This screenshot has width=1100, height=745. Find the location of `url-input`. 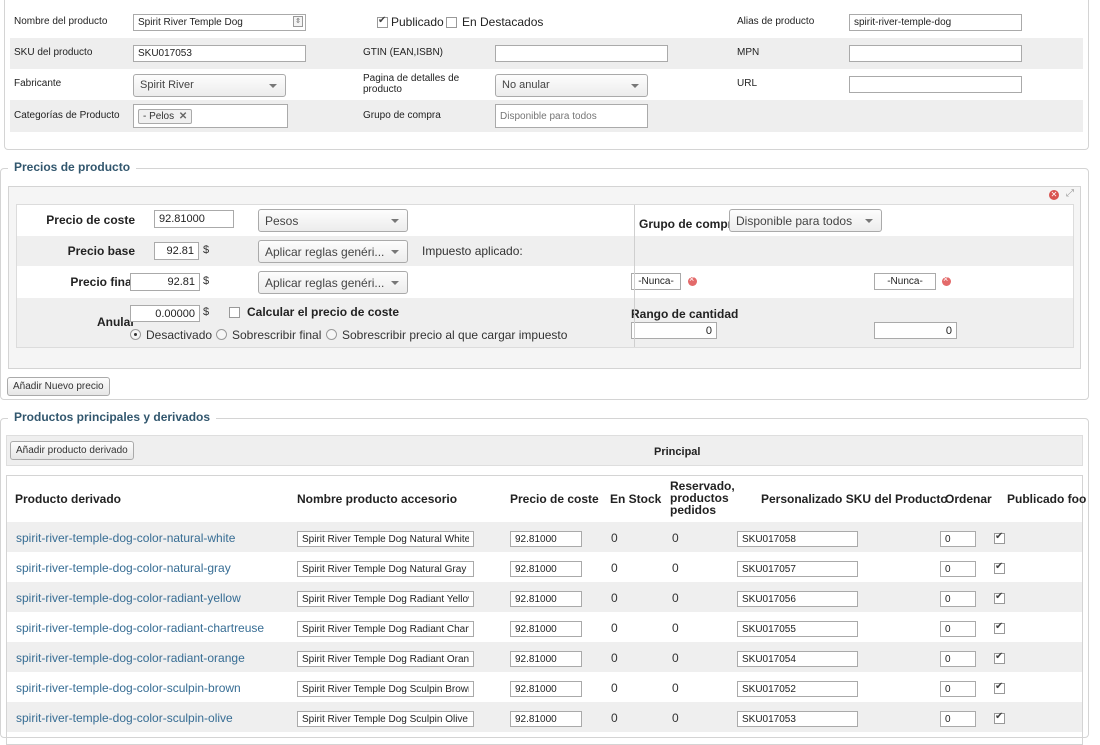

url-input is located at coordinates (935, 84).